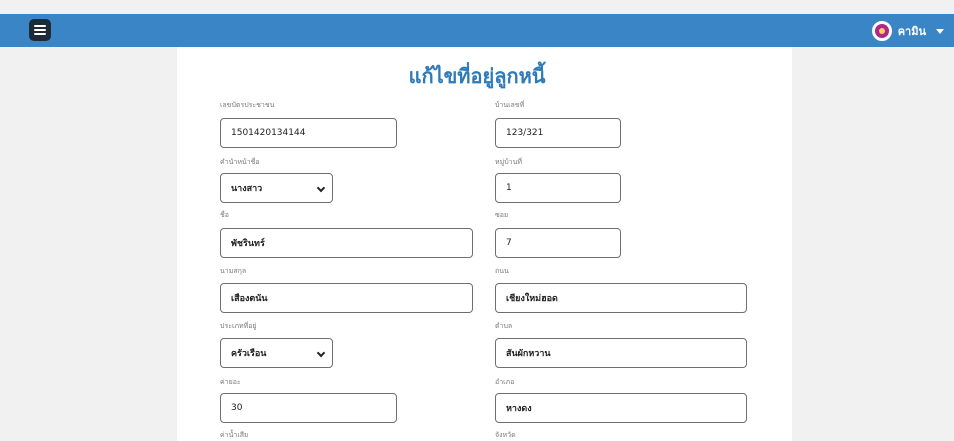 The height and width of the screenshot is (441, 954). What do you see at coordinates (276, 188) in the screenshot?
I see `prefix-select: นางสาว` at bounding box center [276, 188].